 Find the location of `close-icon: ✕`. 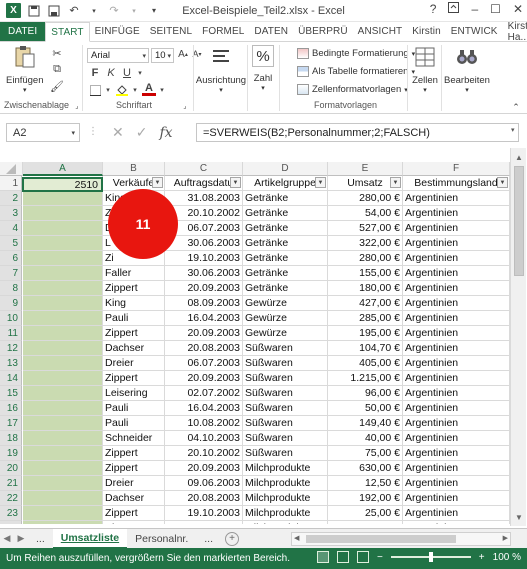

close-icon: ✕ is located at coordinates (518, 9).